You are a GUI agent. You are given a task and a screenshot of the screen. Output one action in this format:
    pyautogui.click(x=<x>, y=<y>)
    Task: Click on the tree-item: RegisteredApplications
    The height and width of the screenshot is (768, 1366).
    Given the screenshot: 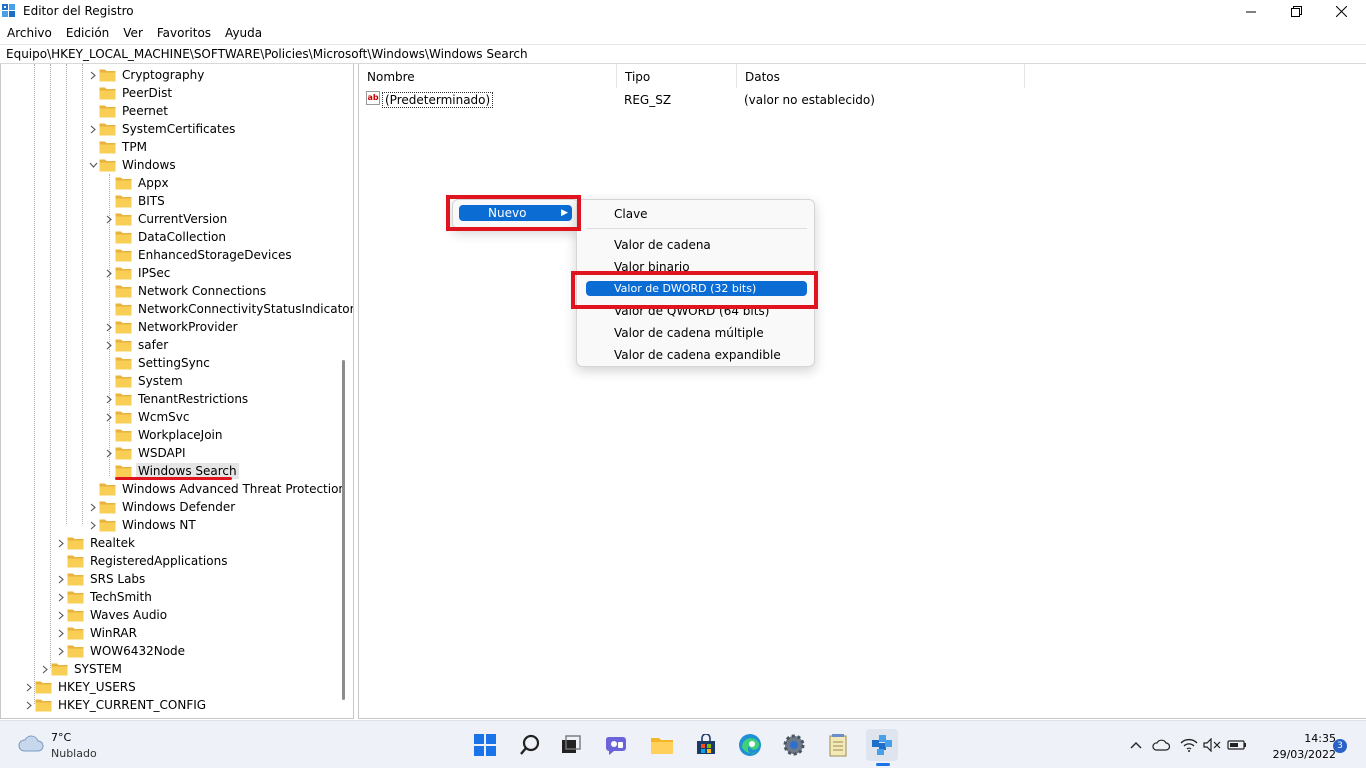 What is the action you would take?
    pyautogui.click(x=142, y=561)
    